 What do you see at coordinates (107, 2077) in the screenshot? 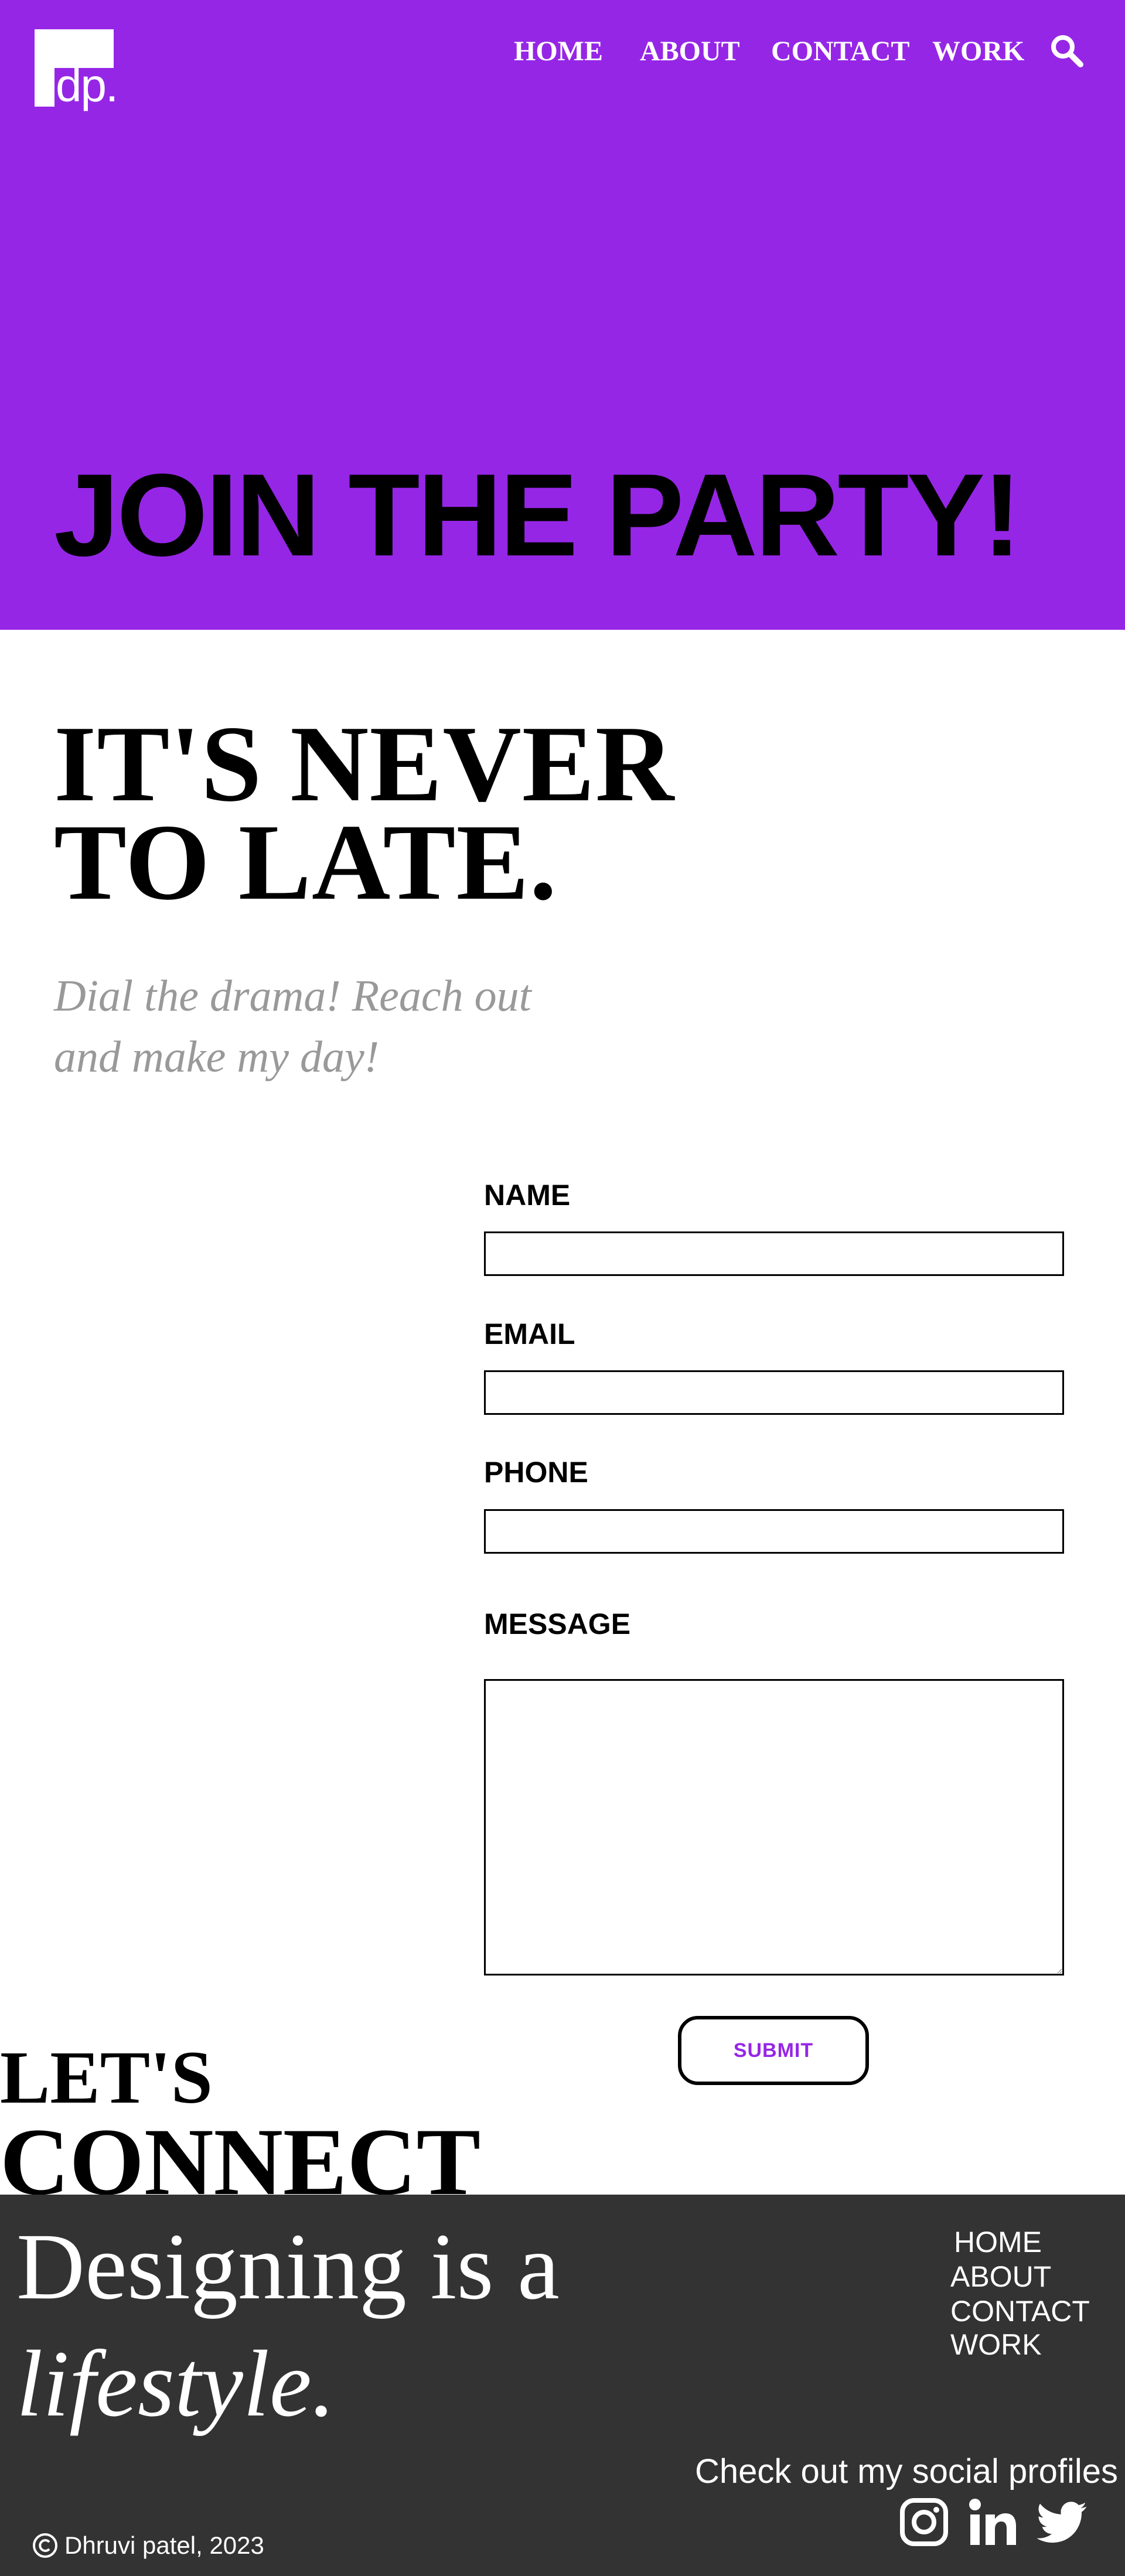
I see `connect-line1: LET'S` at bounding box center [107, 2077].